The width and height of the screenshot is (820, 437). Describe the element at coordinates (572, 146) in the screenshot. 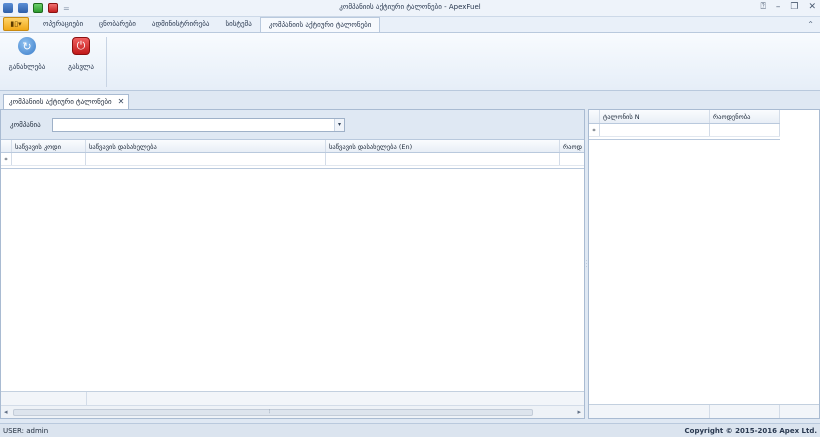

I see `column-quantity: რაოდ` at that location.